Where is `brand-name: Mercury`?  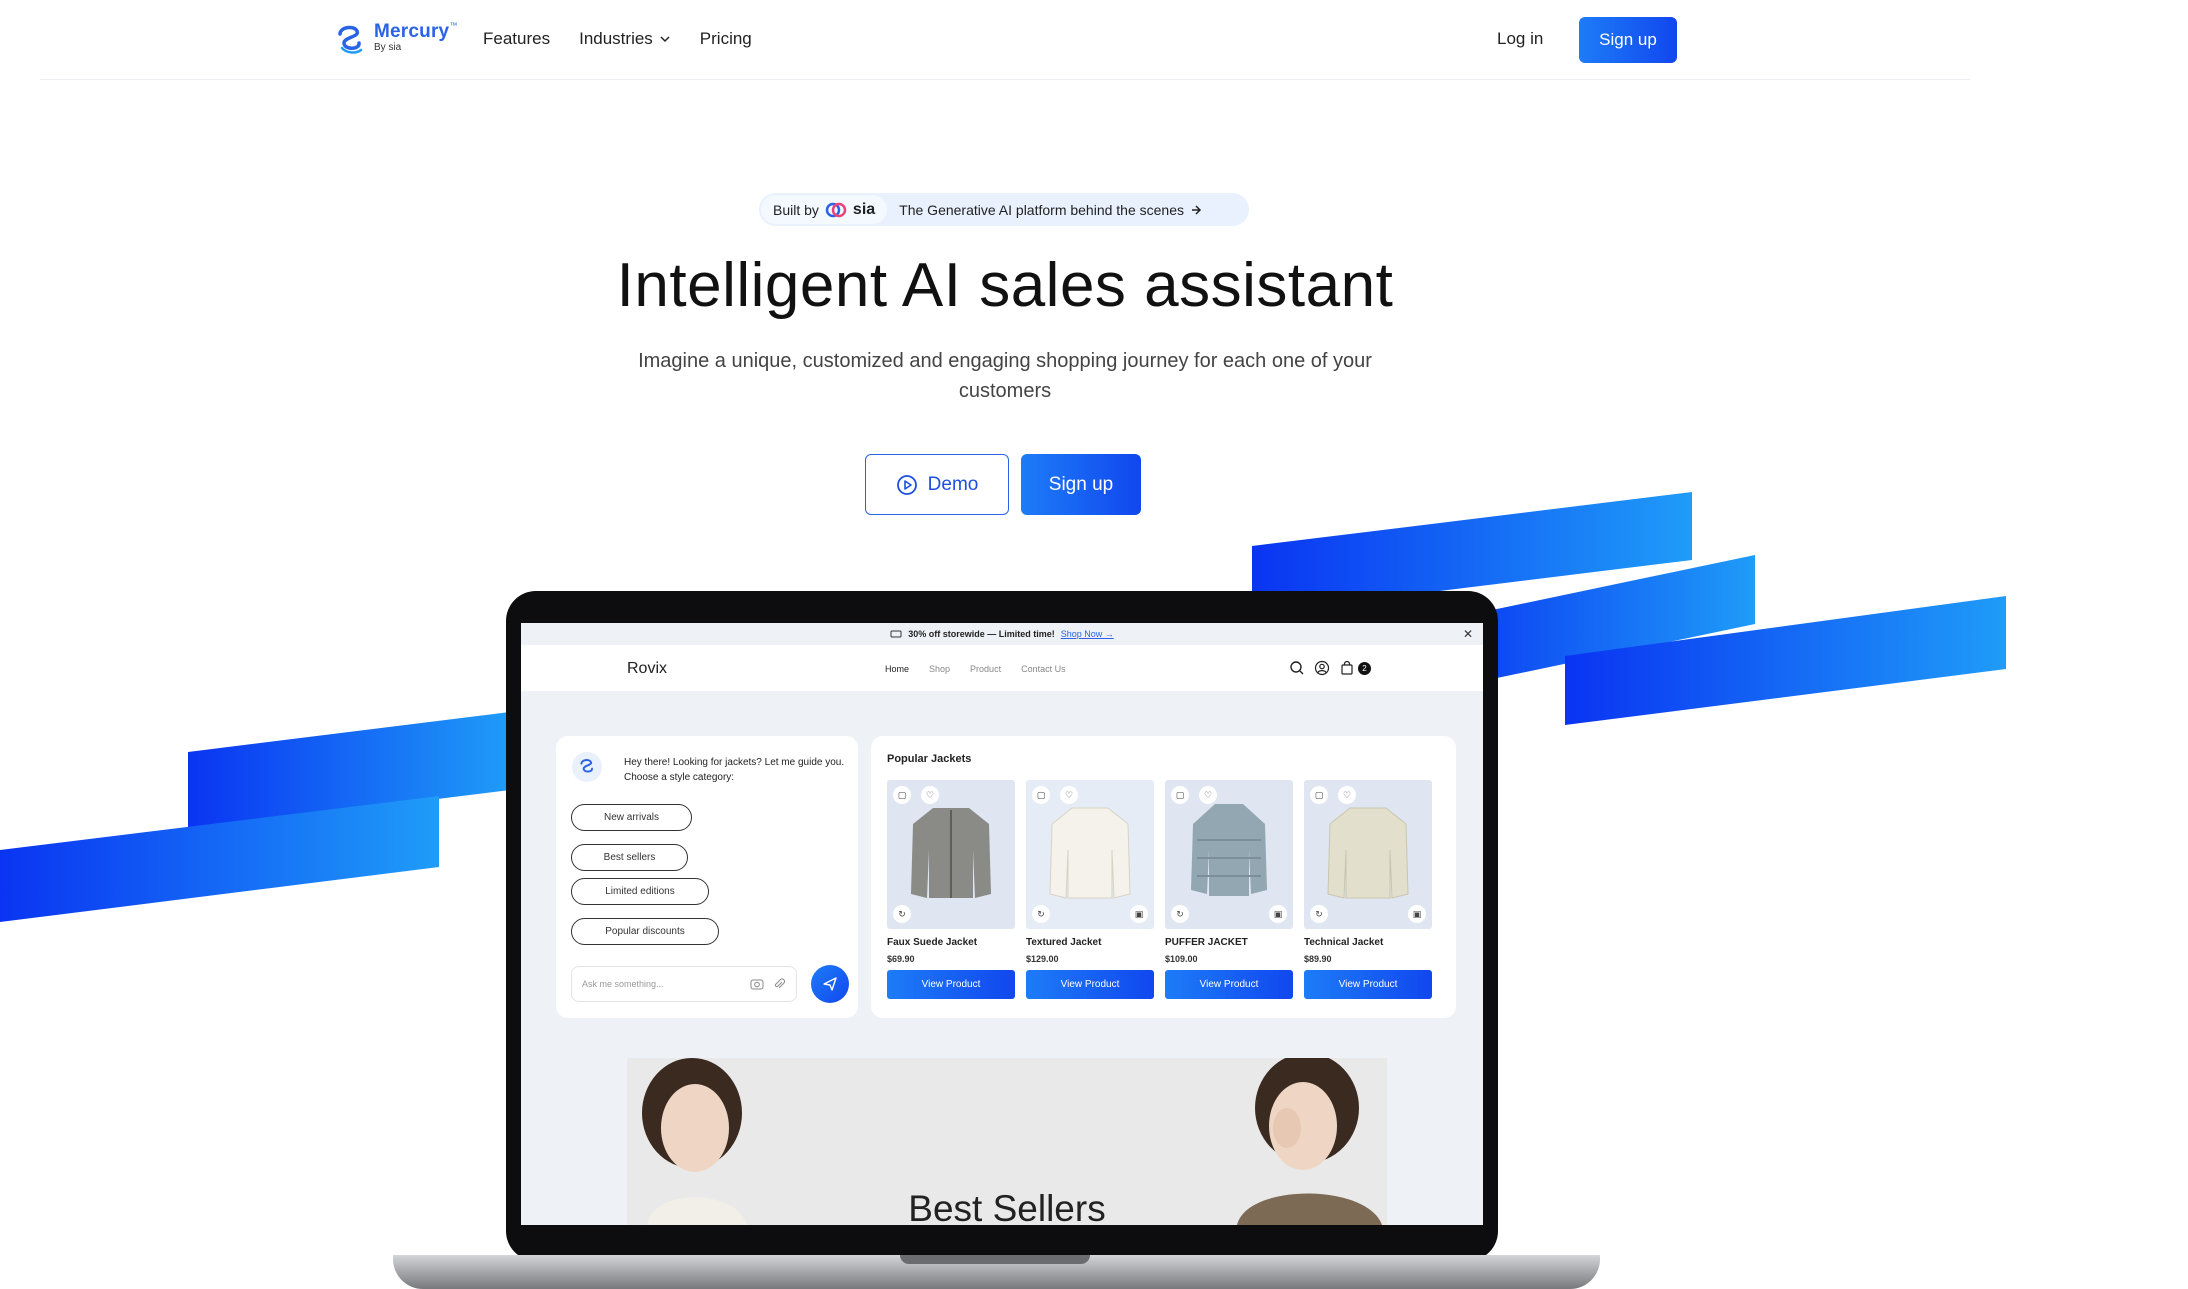 brand-name: Mercury is located at coordinates (412, 31).